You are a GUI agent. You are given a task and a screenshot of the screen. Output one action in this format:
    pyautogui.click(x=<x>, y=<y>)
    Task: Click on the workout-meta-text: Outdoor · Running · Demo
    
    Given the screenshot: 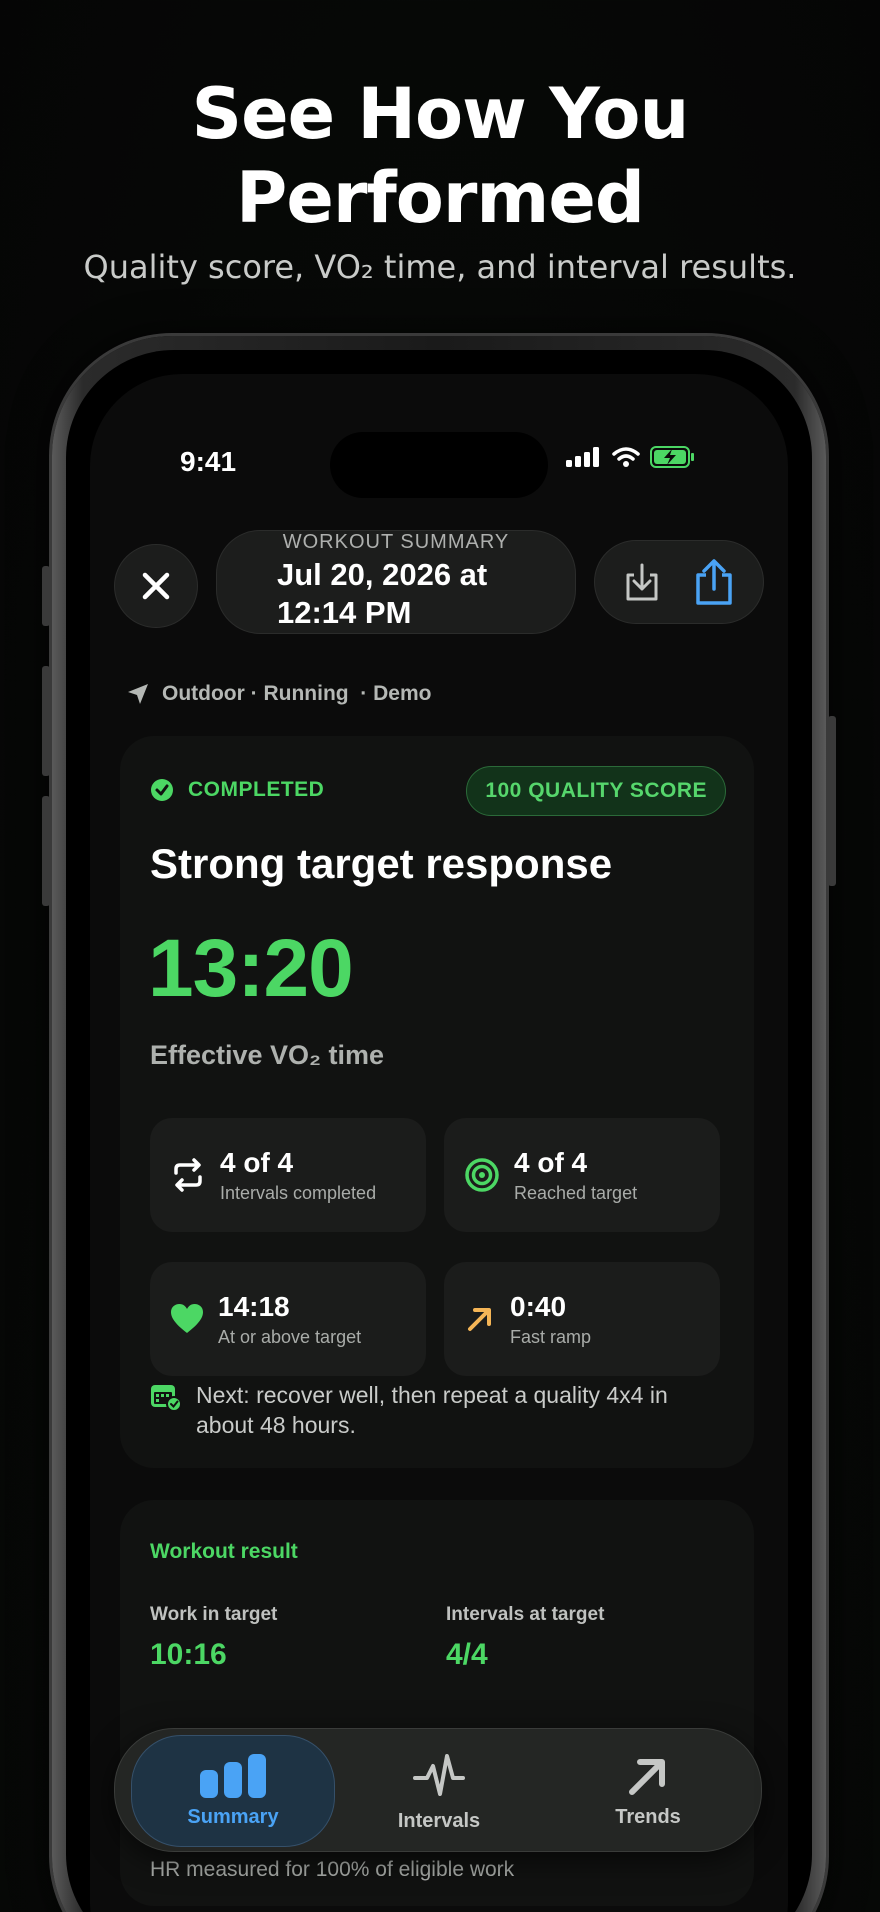 What is the action you would take?
    pyautogui.click(x=297, y=693)
    